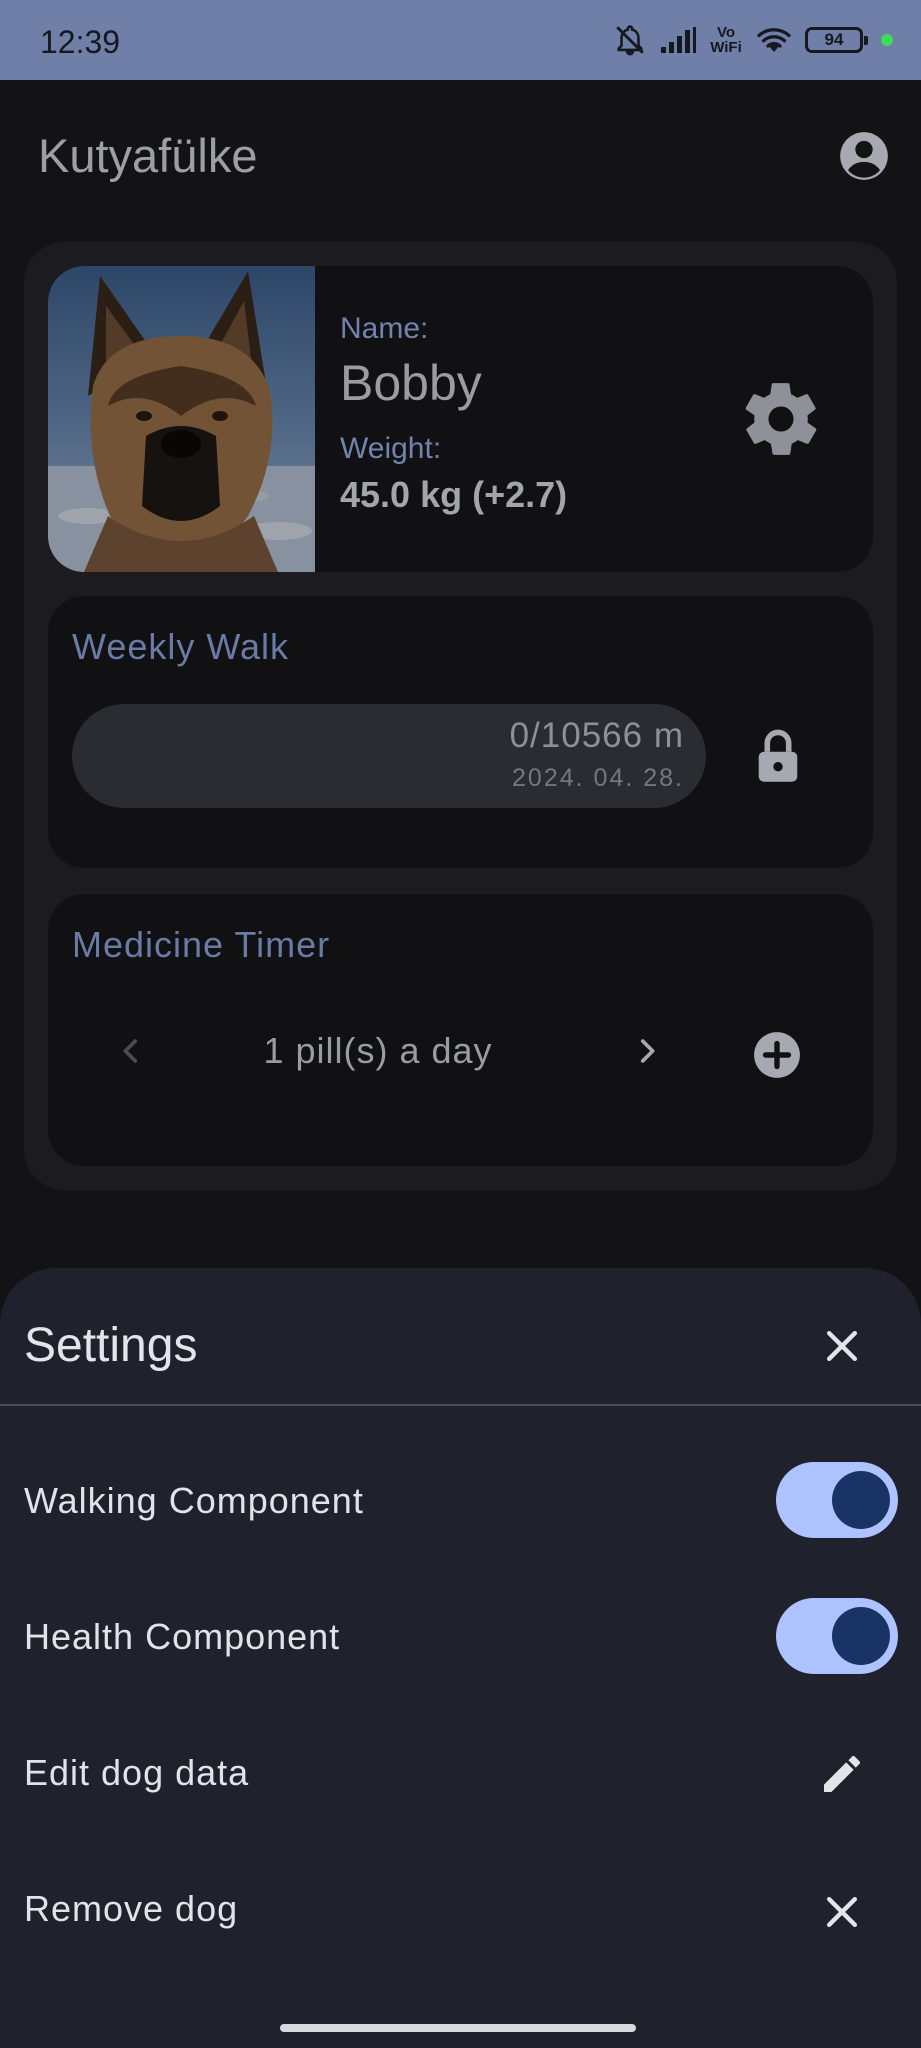  What do you see at coordinates (864, 156) in the screenshot?
I see `account-circle-icon` at bounding box center [864, 156].